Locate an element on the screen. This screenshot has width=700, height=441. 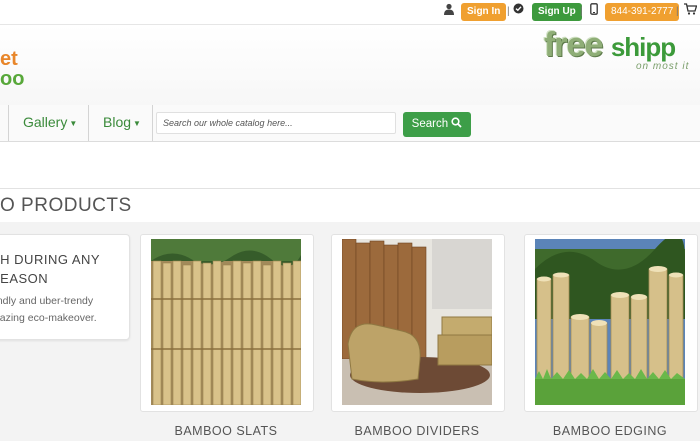
sign-in-button: Sign In is located at coordinates (484, 12).